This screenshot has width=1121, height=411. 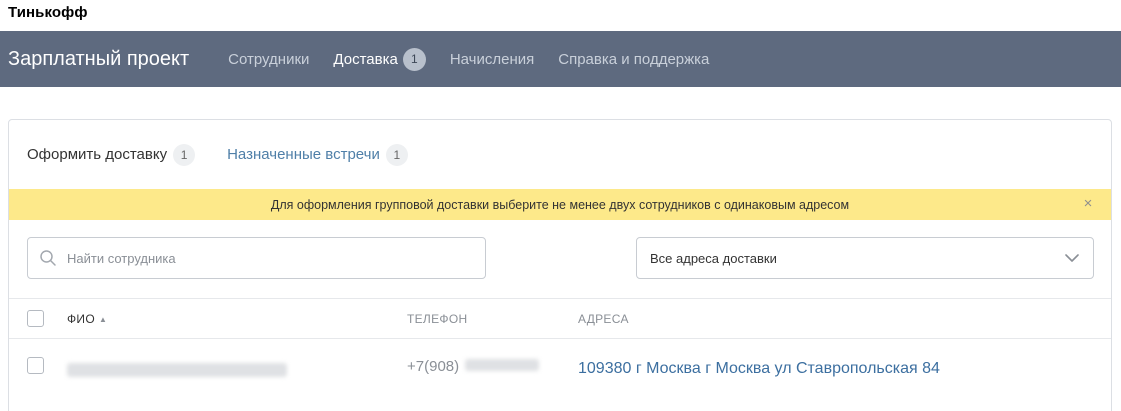 What do you see at coordinates (81, 319) in the screenshot?
I see `column-header-name-label: ФИО` at bounding box center [81, 319].